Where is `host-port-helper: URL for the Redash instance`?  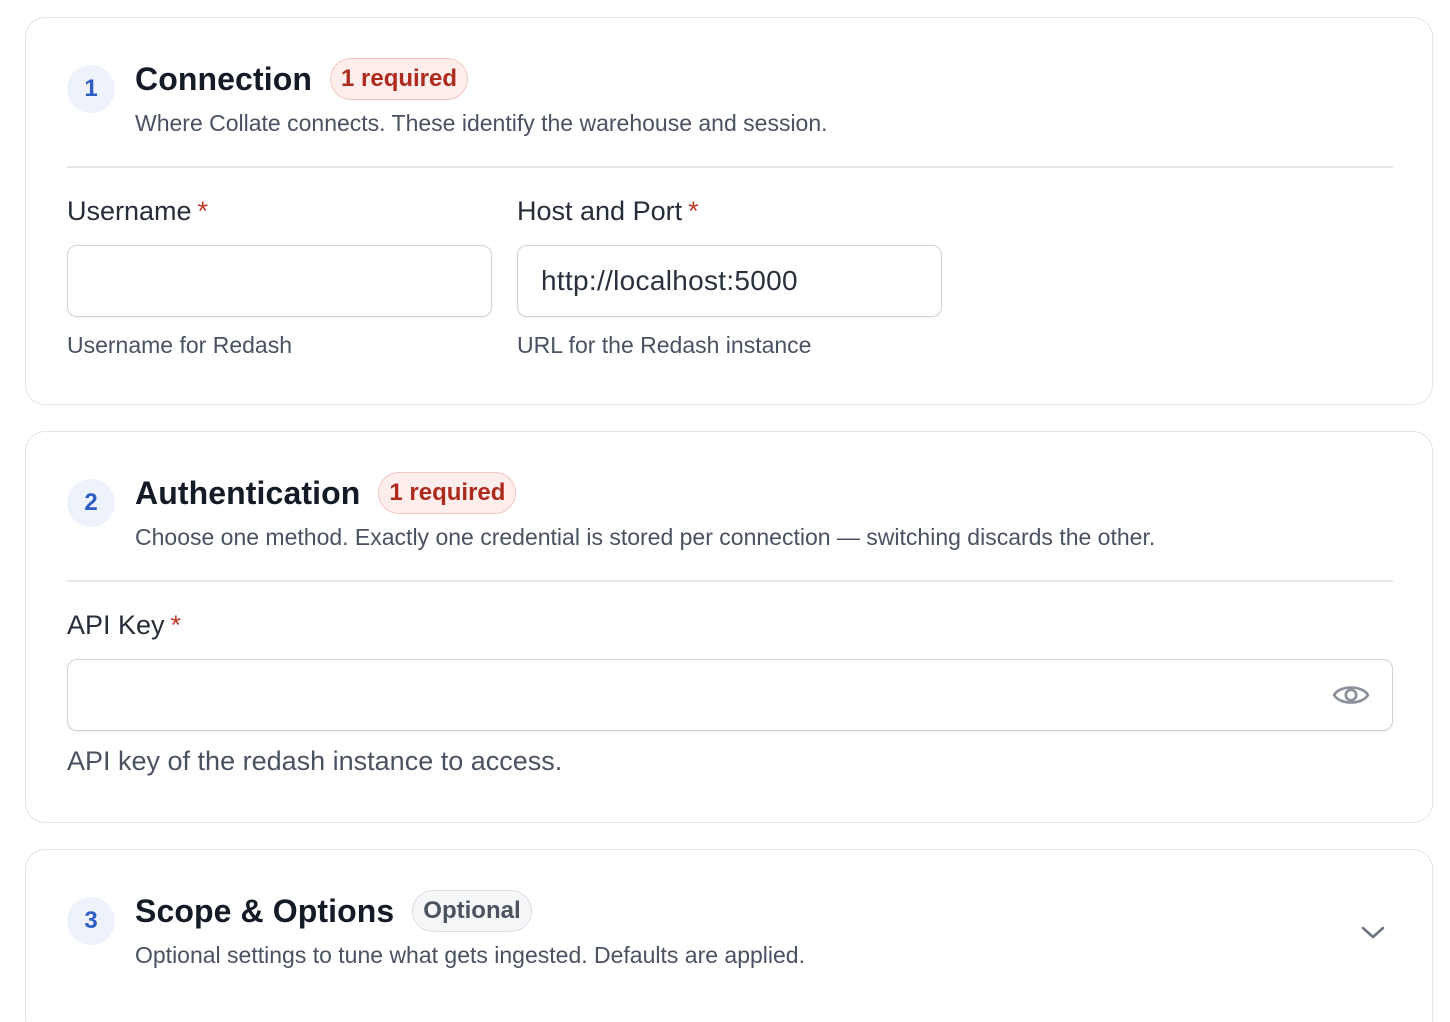
host-port-helper: URL for the Redash instance is located at coordinates (664, 345).